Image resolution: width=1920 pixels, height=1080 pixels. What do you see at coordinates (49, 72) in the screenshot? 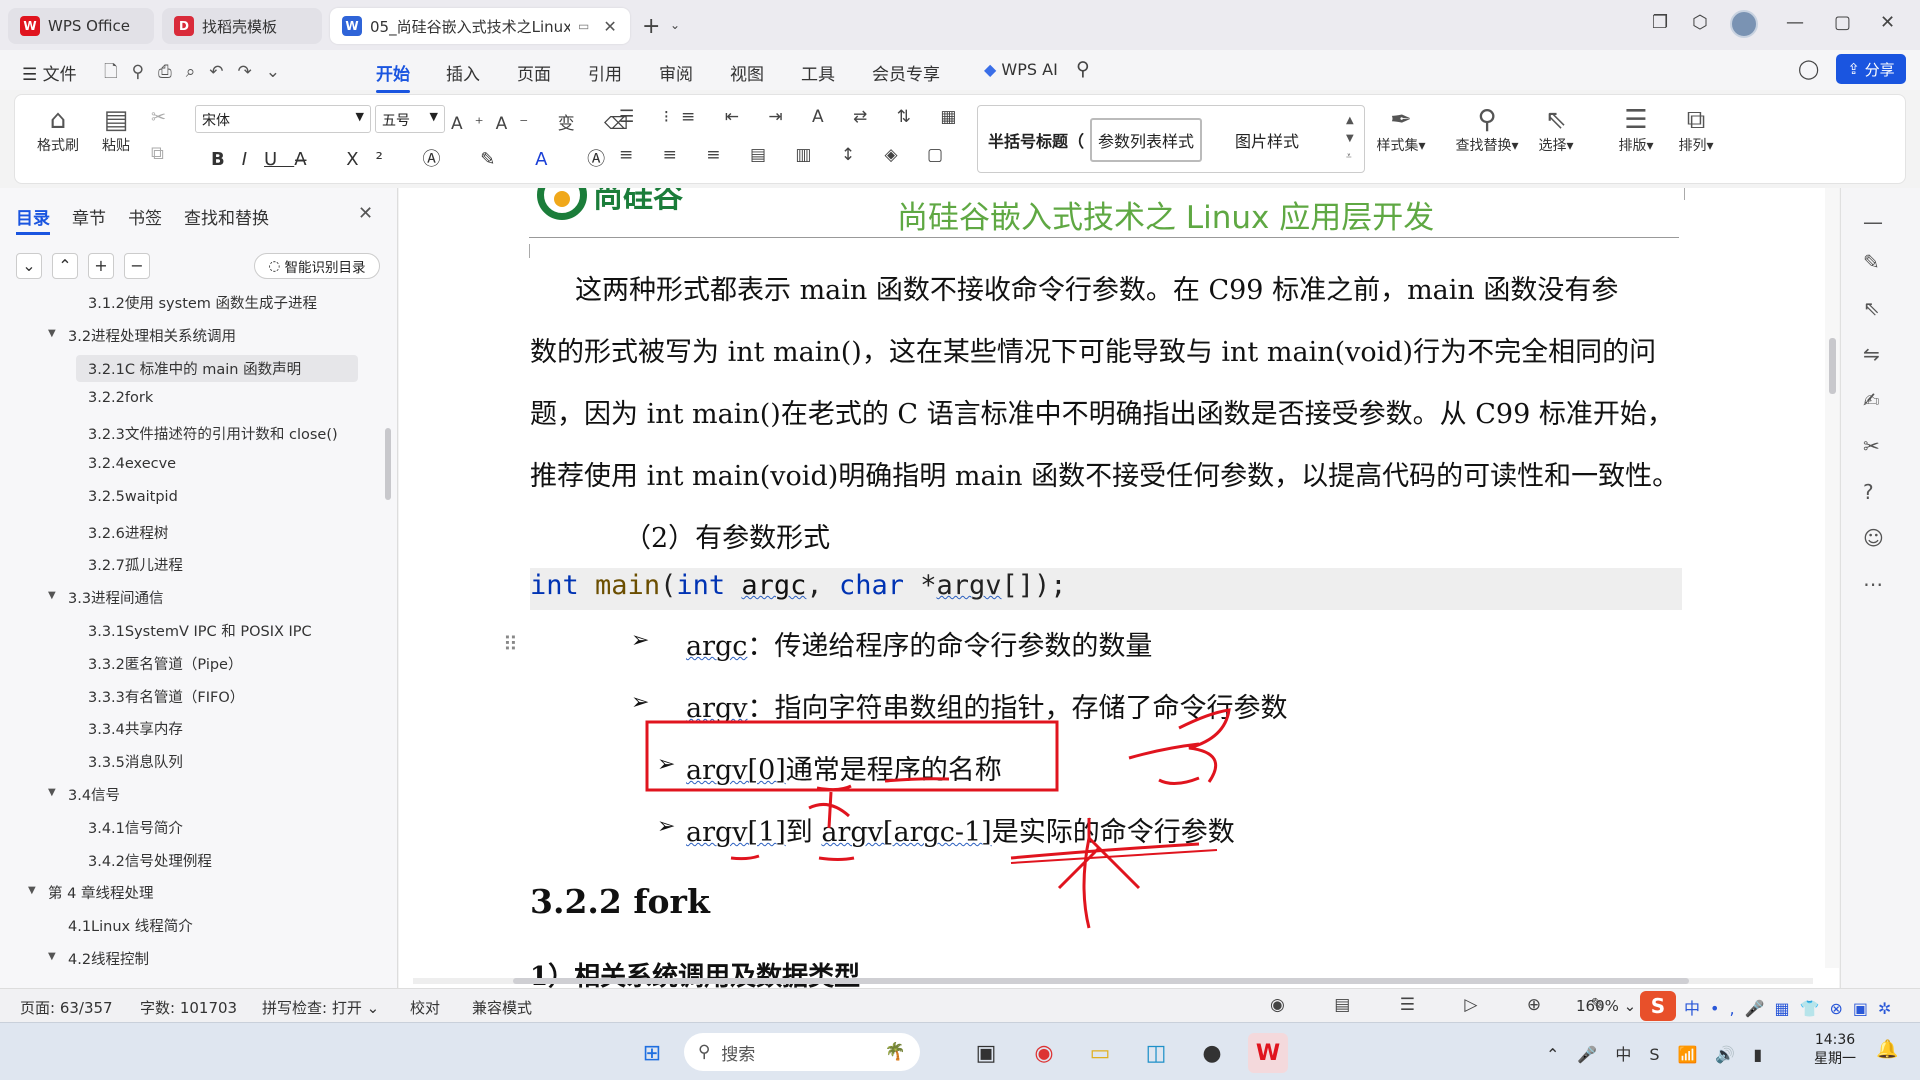
I see `menu-file: ☰ 文件` at bounding box center [49, 72].